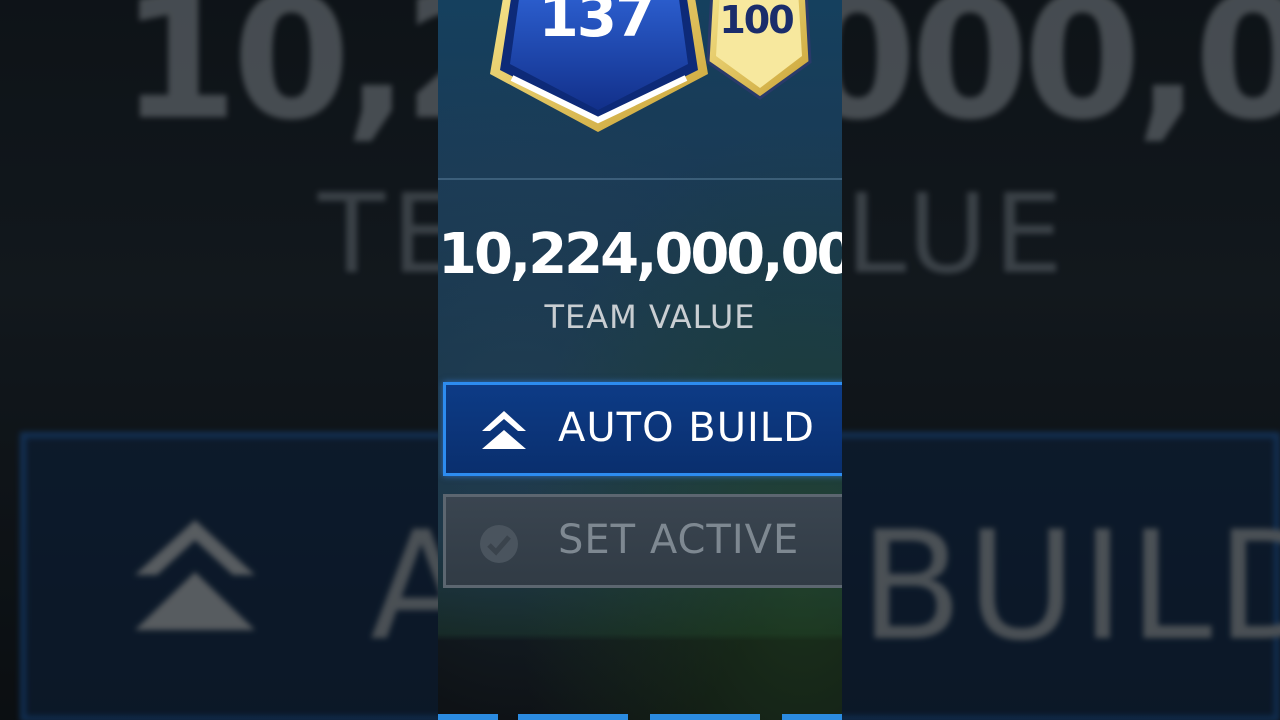 Image resolution: width=1280 pixels, height=720 pixels. What do you see at coordinates (756, 21) in the screenshot?
I see `team-level: 100` at bounding box center [756, 21].